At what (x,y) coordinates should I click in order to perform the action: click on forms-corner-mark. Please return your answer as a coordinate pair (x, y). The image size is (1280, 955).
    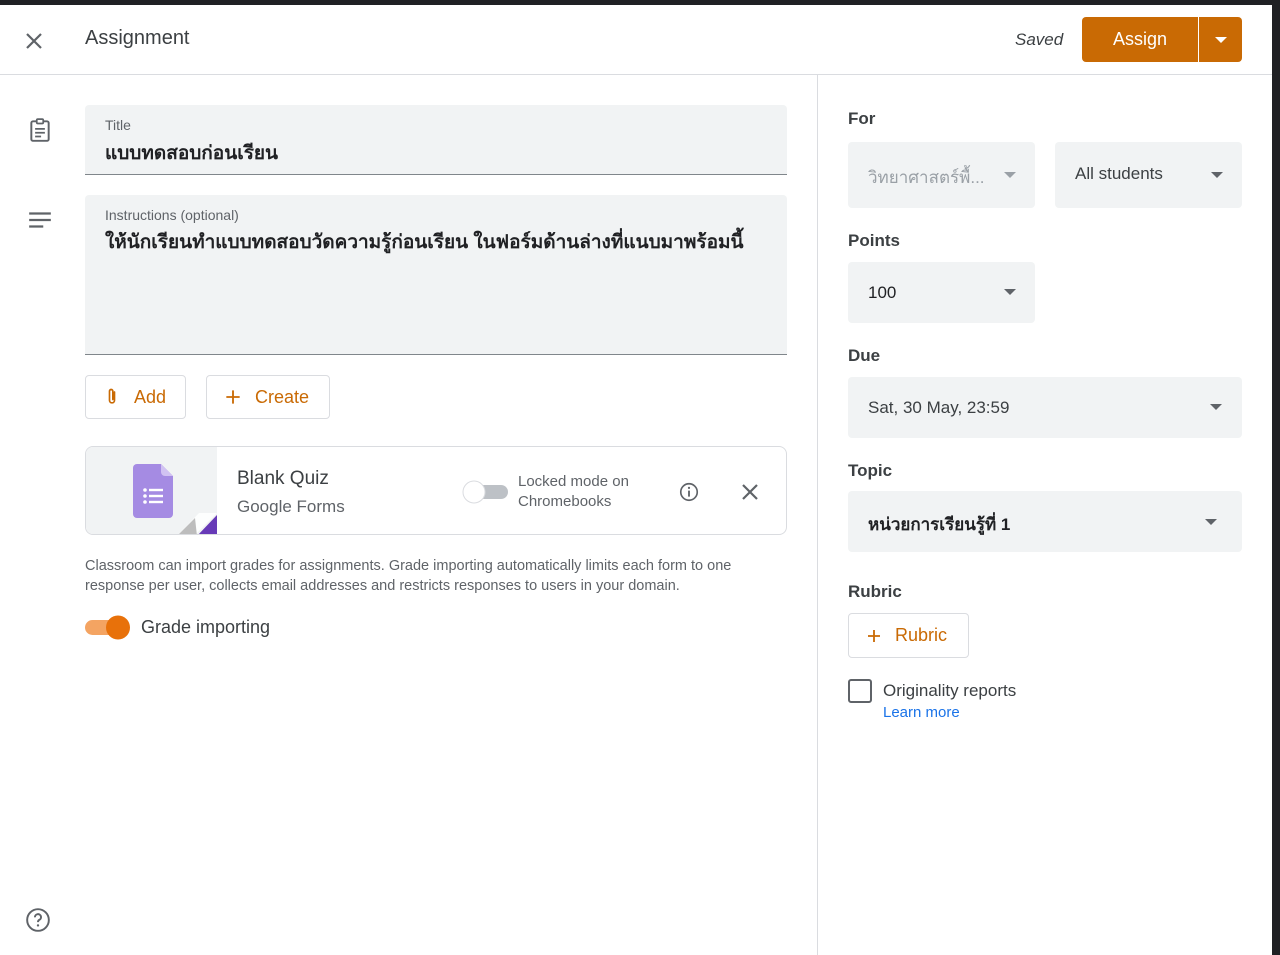
    Looking at the image, I should click on (197, 523).